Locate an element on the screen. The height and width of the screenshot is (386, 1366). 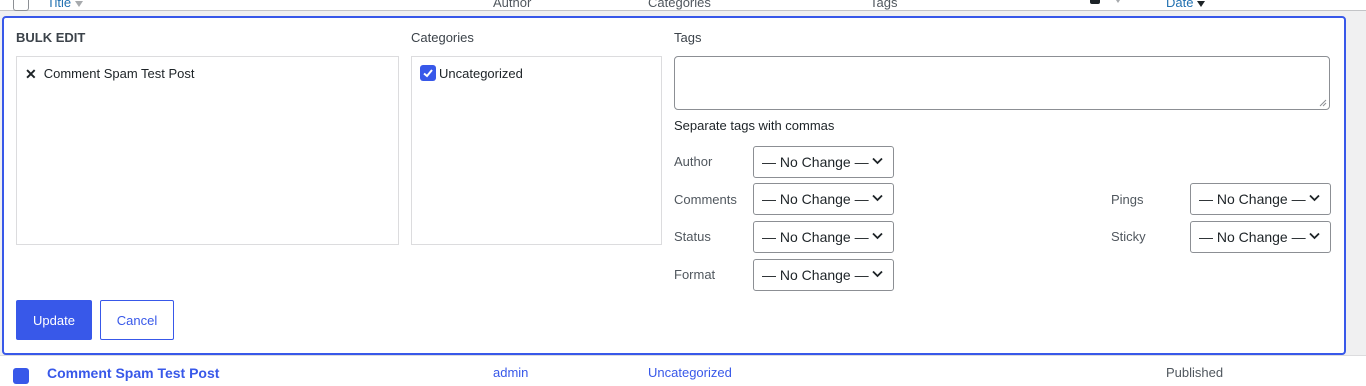
date-column-header: Date is located at coordinates (1186, 5).